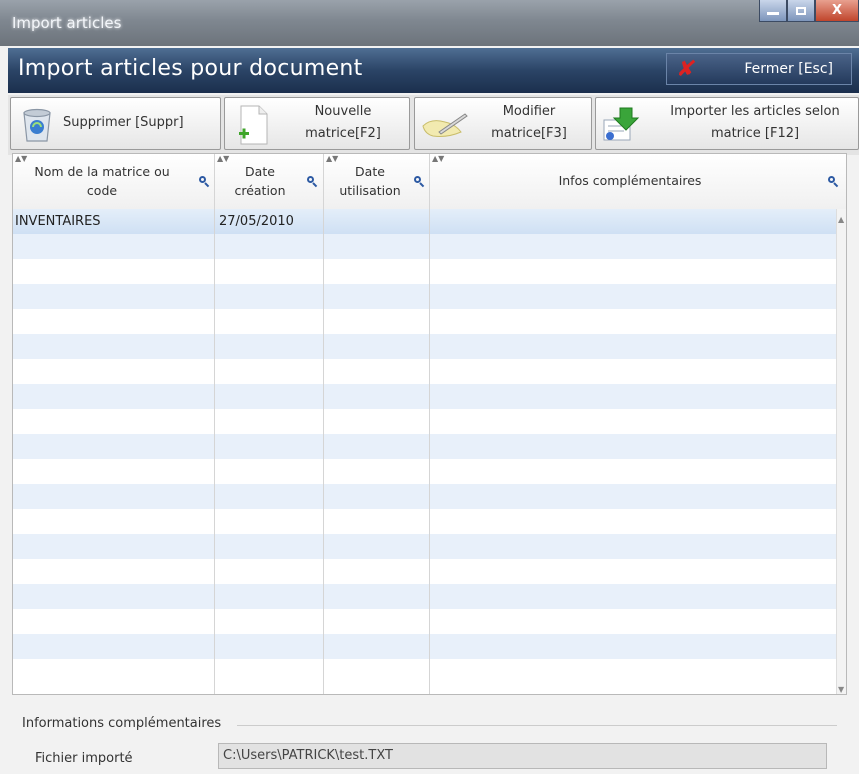 This screenshot has width=859, height=774. I want to click on column-header-infos: ▲▼ Infos complémentaires, so click(638, 181).